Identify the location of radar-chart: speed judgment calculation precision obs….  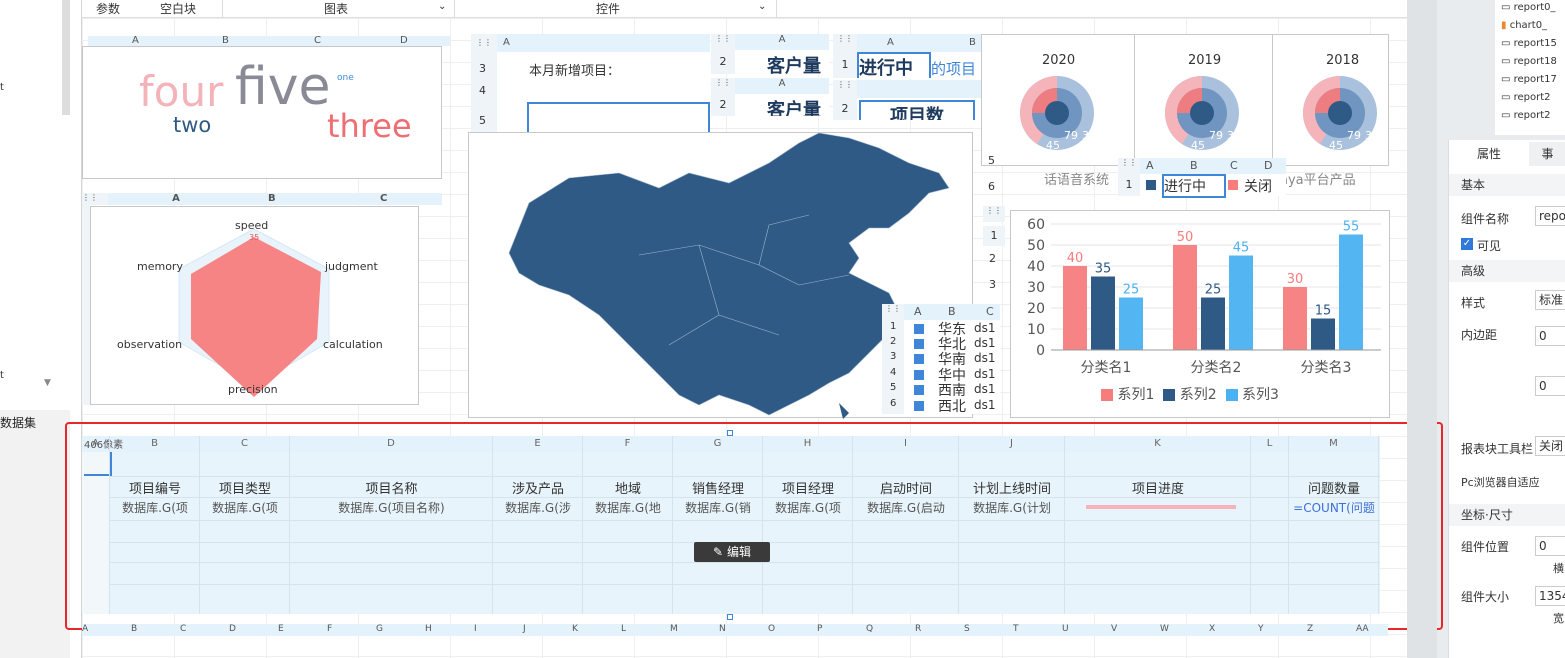
(254, 305).